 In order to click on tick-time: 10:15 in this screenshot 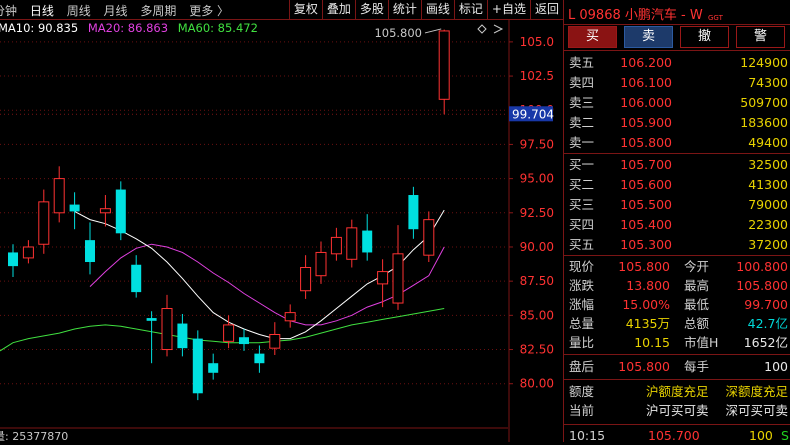, I will do `click(587, 435)`.